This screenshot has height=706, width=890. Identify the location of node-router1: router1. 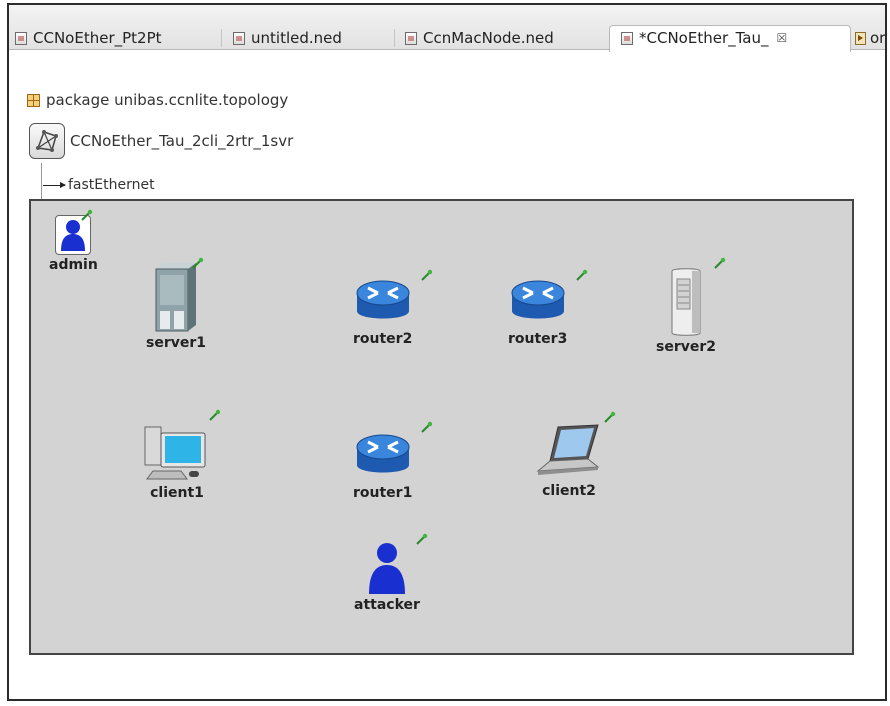
(393, 461).